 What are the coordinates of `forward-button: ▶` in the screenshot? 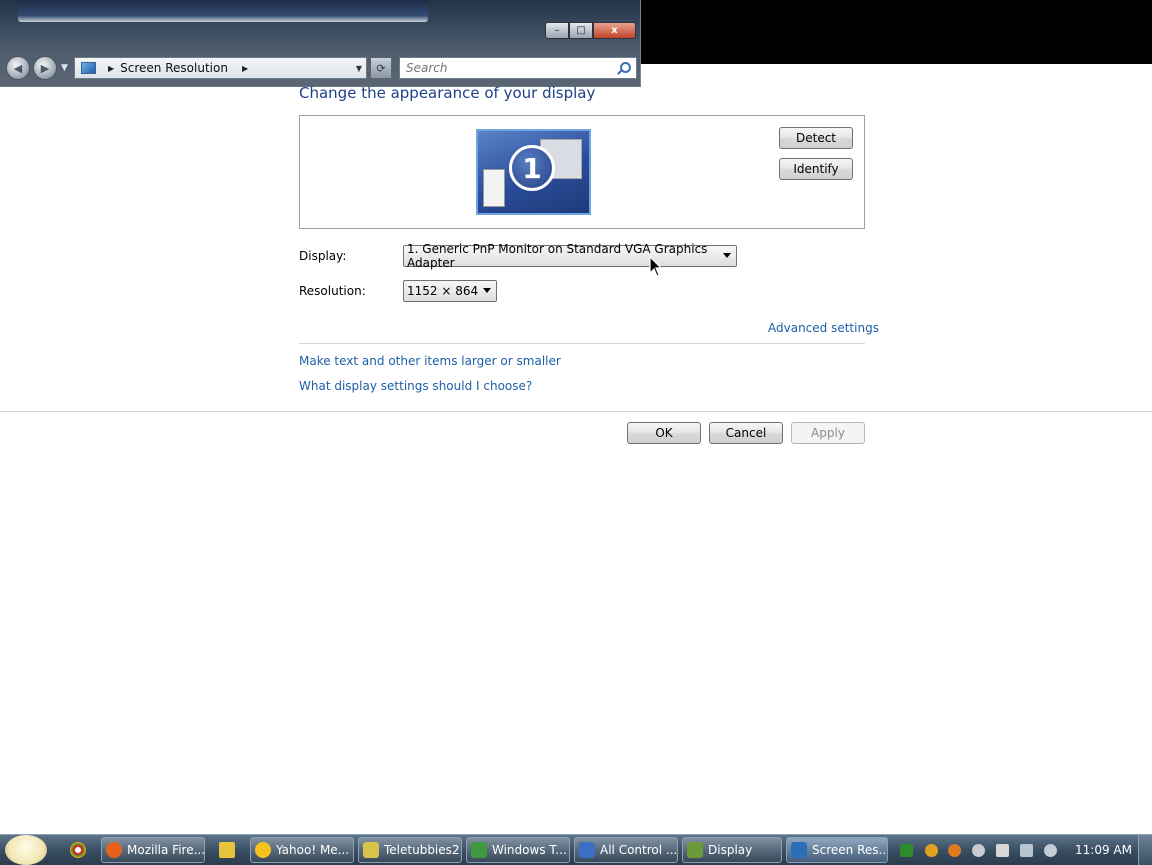 It's located at (45, 68).